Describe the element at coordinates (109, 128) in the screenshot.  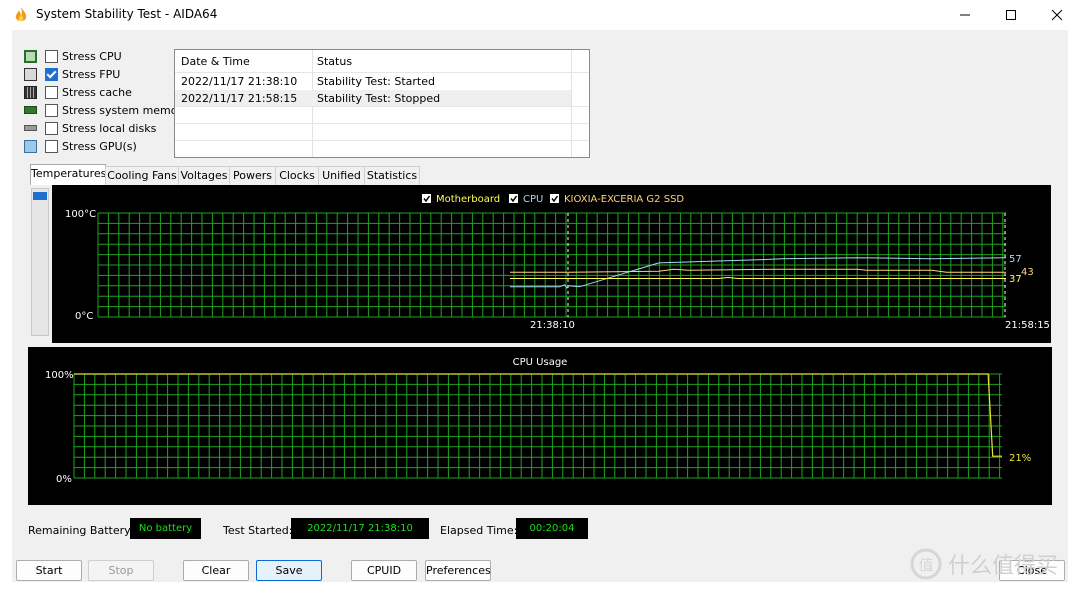
I see `stress-disks-label: Stress local disks` at that location.